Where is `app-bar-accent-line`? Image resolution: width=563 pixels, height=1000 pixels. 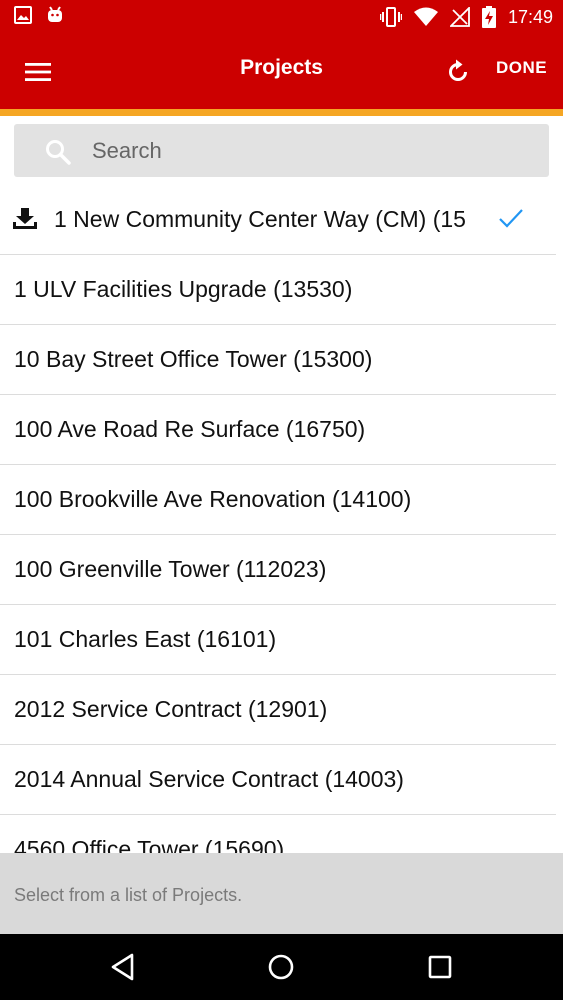
app-bar-accent-line is located at coordinates (281, 112).